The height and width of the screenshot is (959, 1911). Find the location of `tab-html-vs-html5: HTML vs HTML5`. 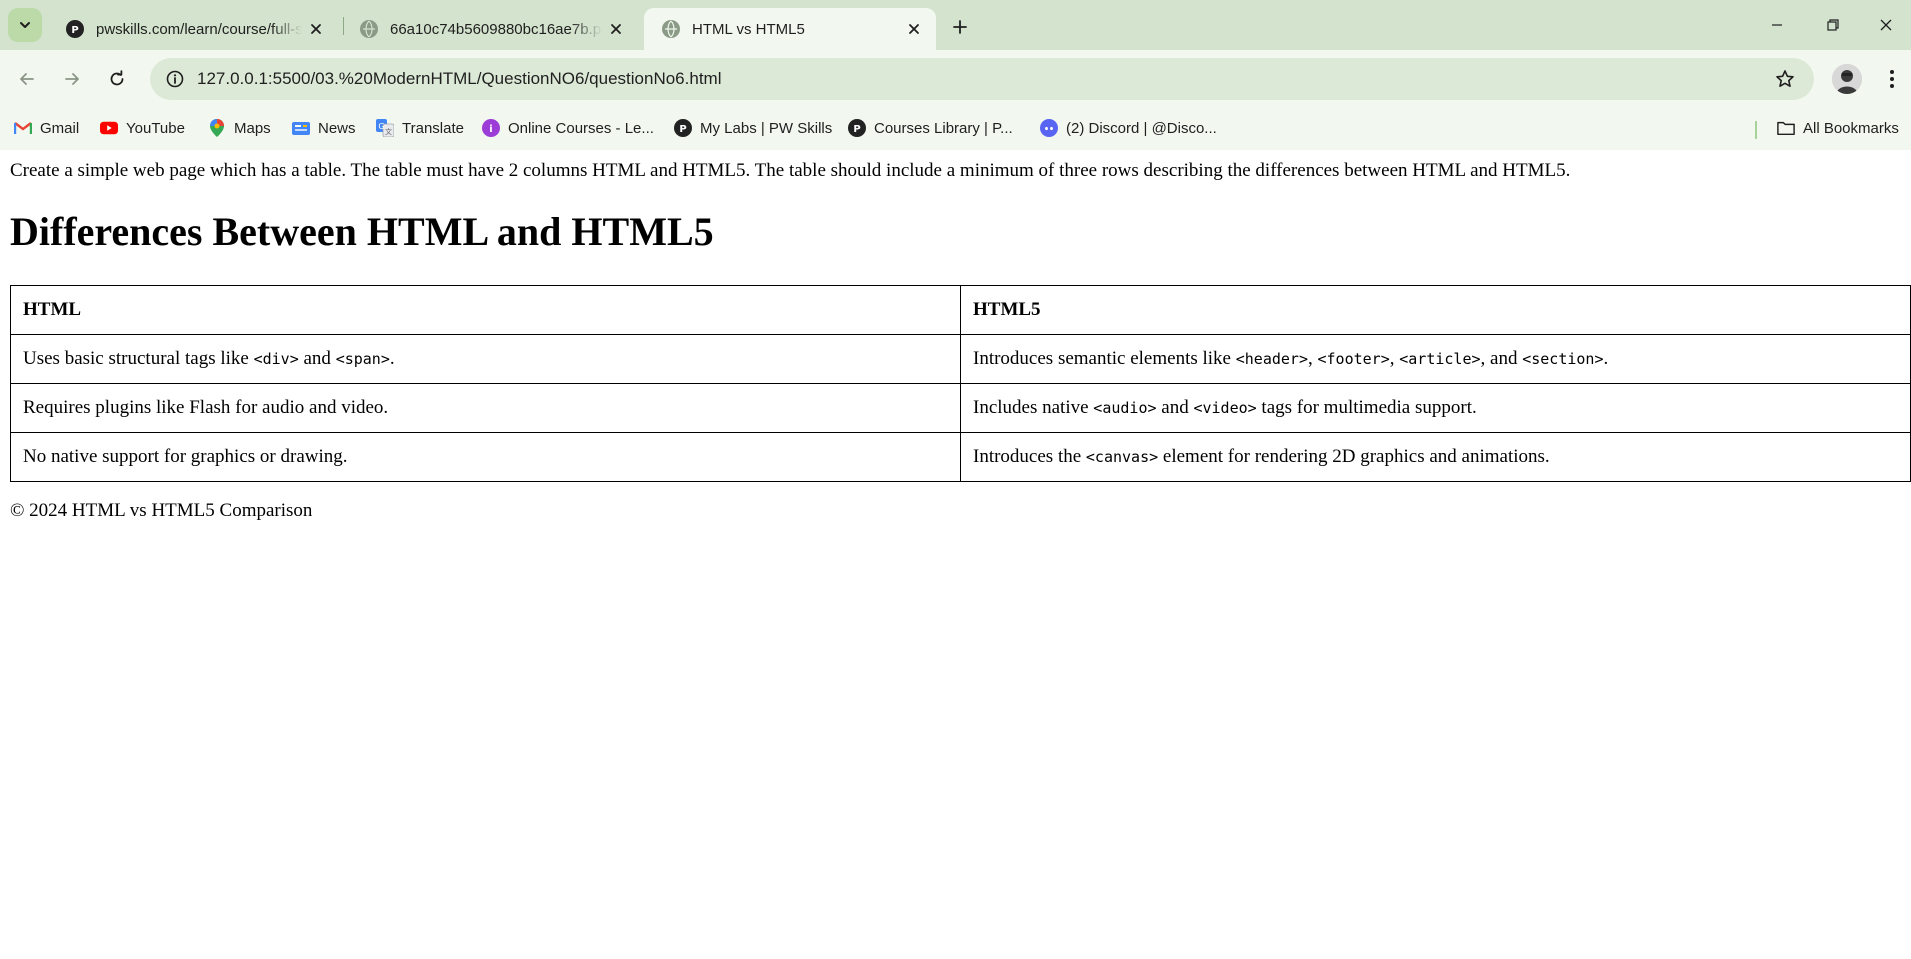

tab-html-vs-html5: HTML vs HTML5 is located at coordinates (790, 29).